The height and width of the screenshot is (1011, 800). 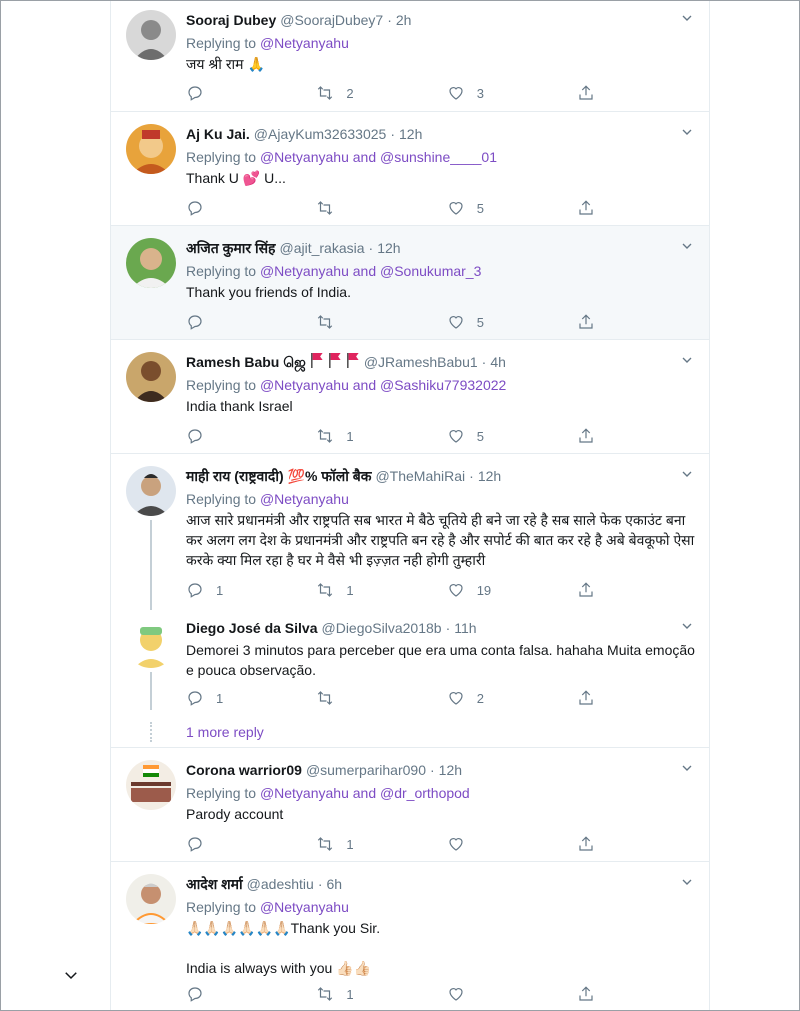 I want to click on reply-mention-link: @Netyanyahu and @dr_orthopod, so click(x=365, y=793).